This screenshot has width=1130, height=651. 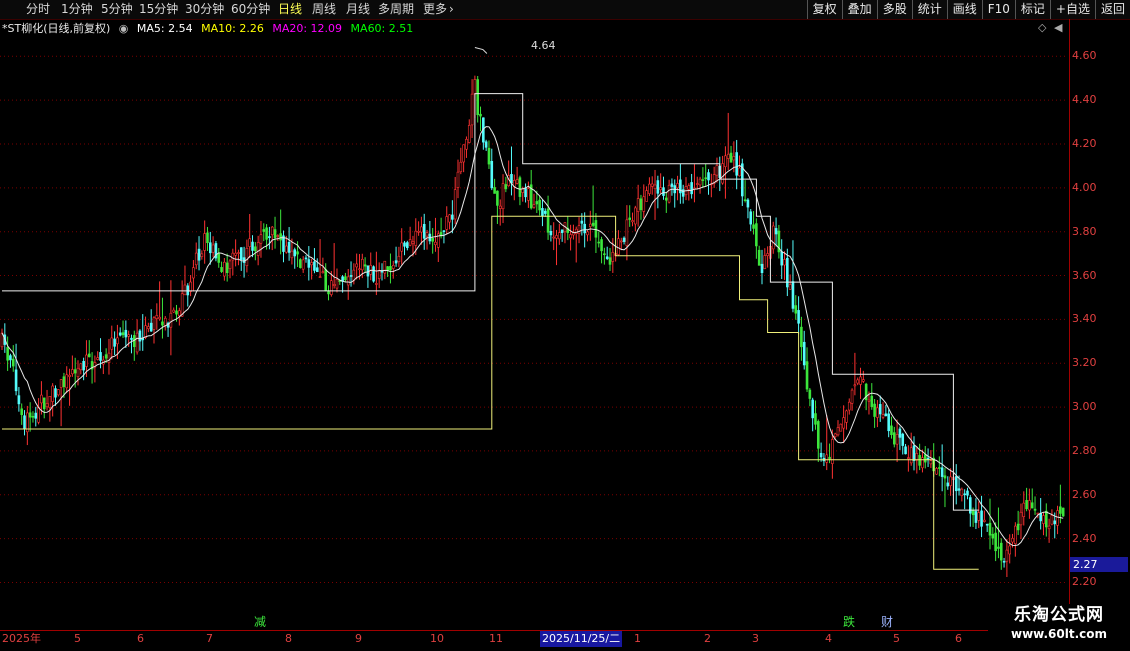 What do you see at coordinates (849, 622) in the screenshot?
I see `marker-die: 跌` at bounding box center [849, 622].